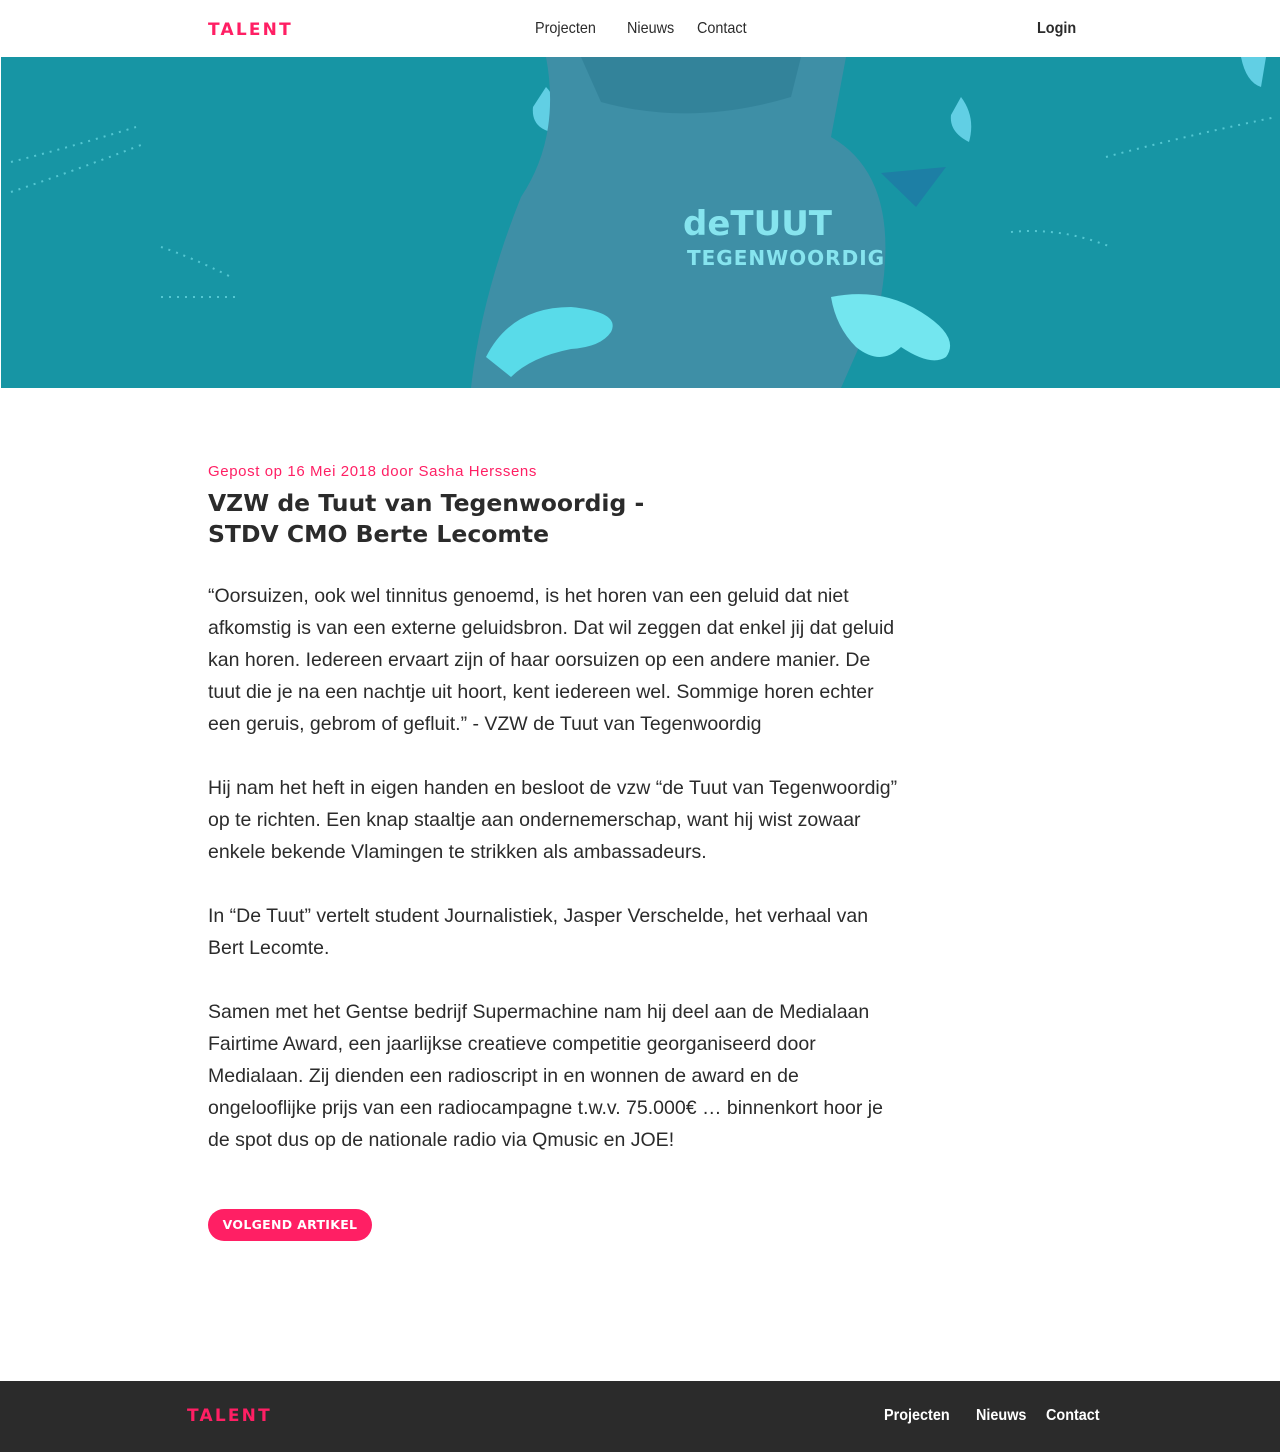 The height and width of the screenshot is (1452, 1280). Describe the element at coordinates (786, 258) in the screenshot. I see `hero-shirt-text-2: TEGENWOORDIG` at that location.